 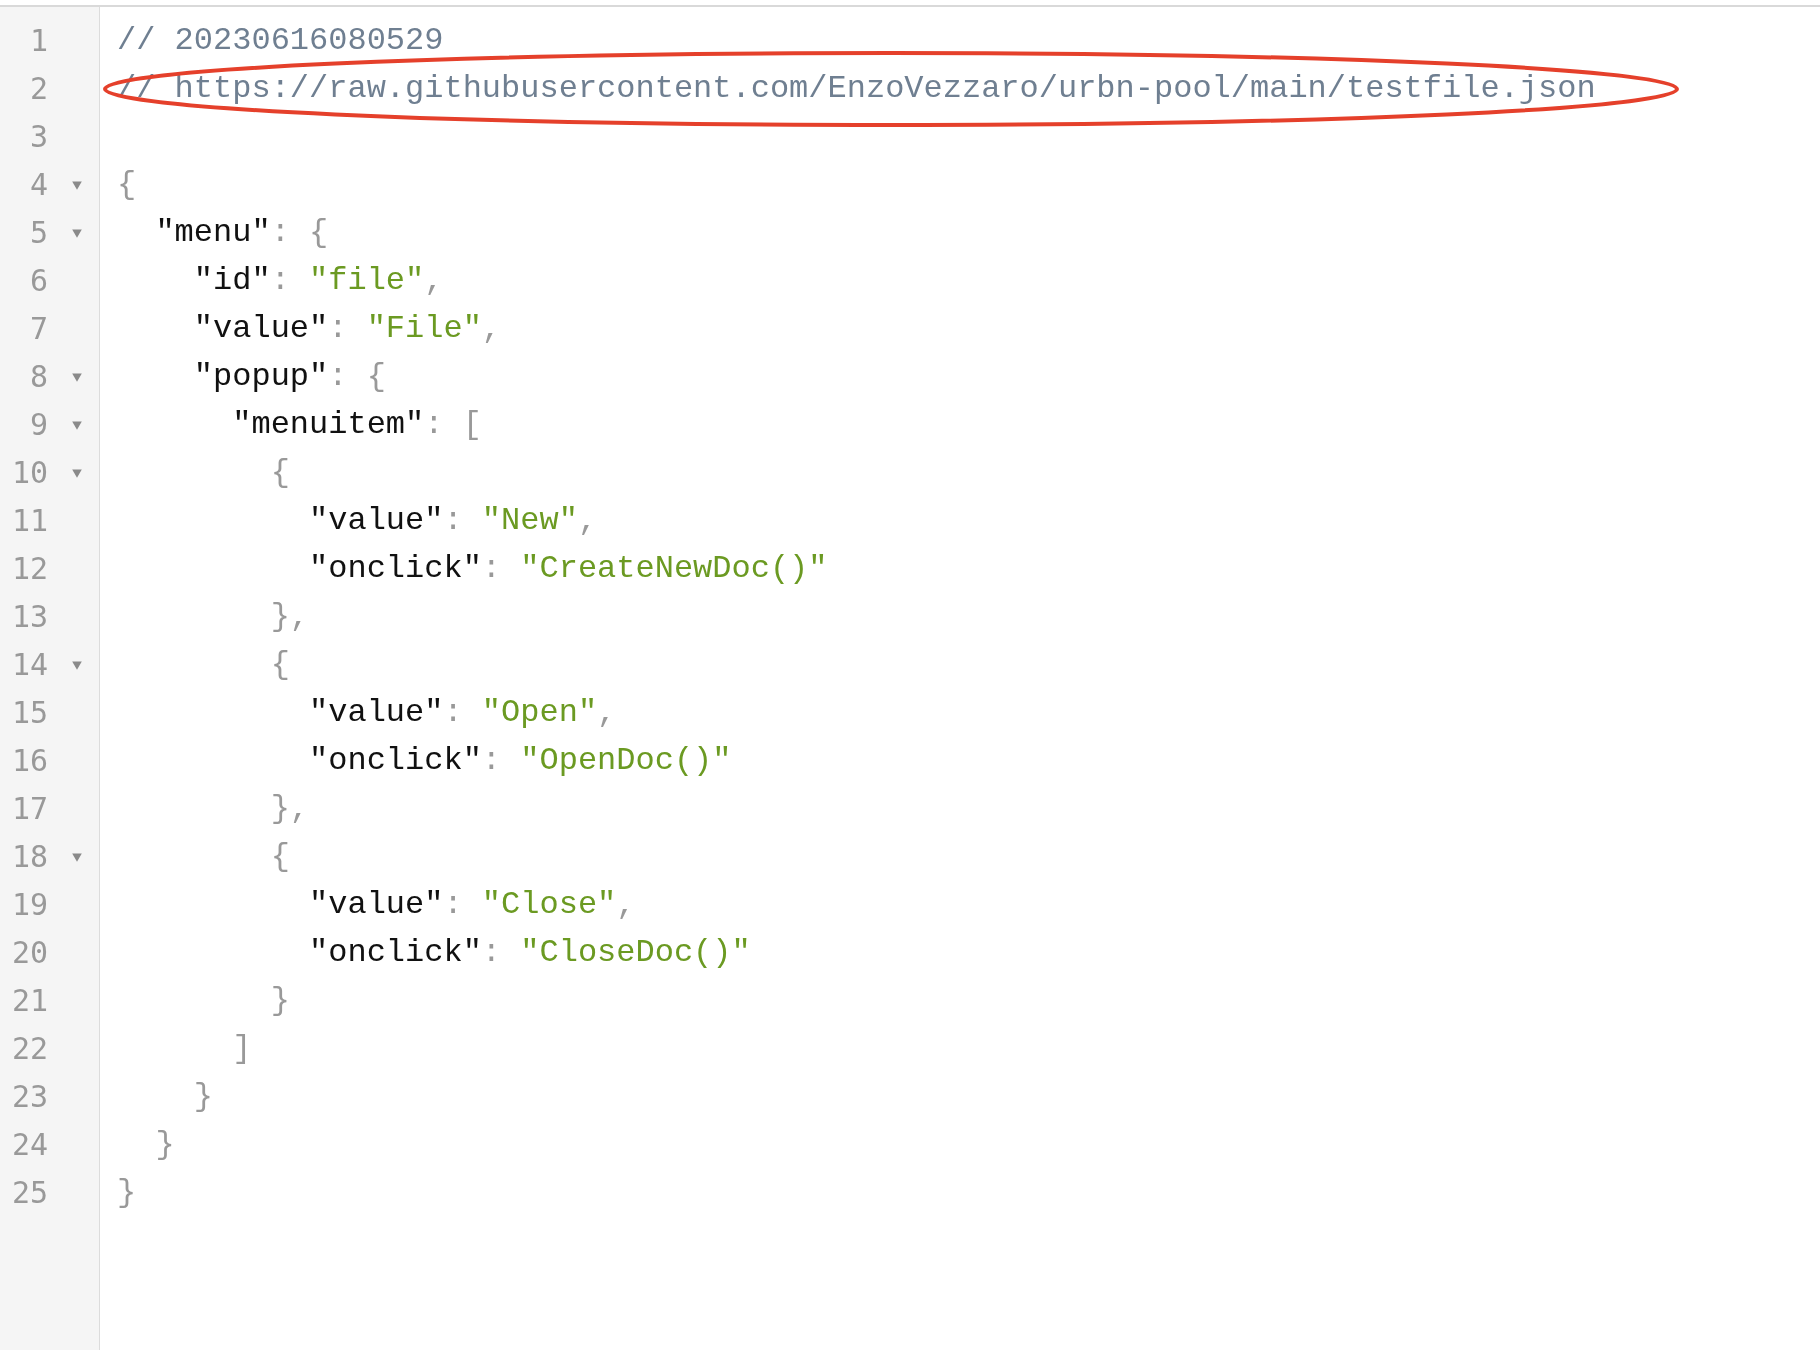 What do you see at coordinates (318, 280) in the screenshot?
I see `code-line: "id": "file",` at bounding box center [318, 280].